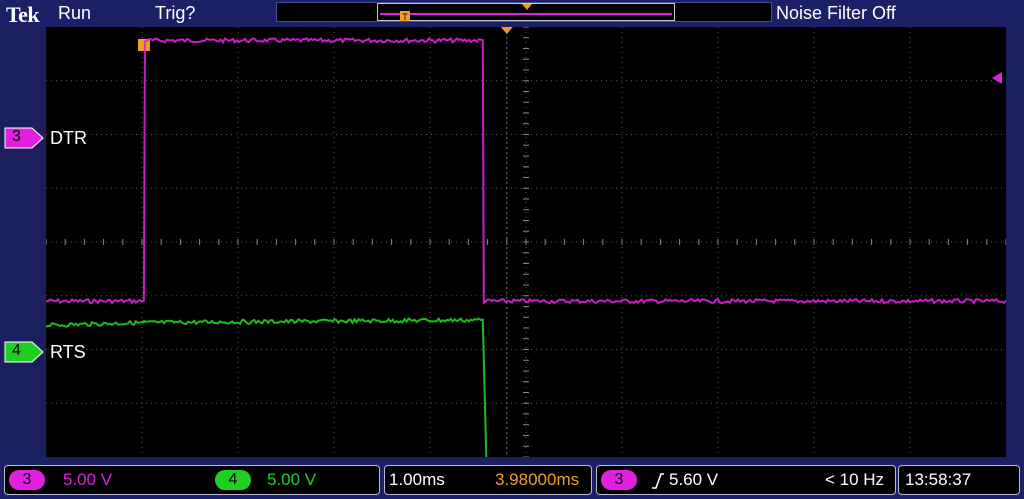  I want to click on channel-4-number: 4, so click(16, 350).